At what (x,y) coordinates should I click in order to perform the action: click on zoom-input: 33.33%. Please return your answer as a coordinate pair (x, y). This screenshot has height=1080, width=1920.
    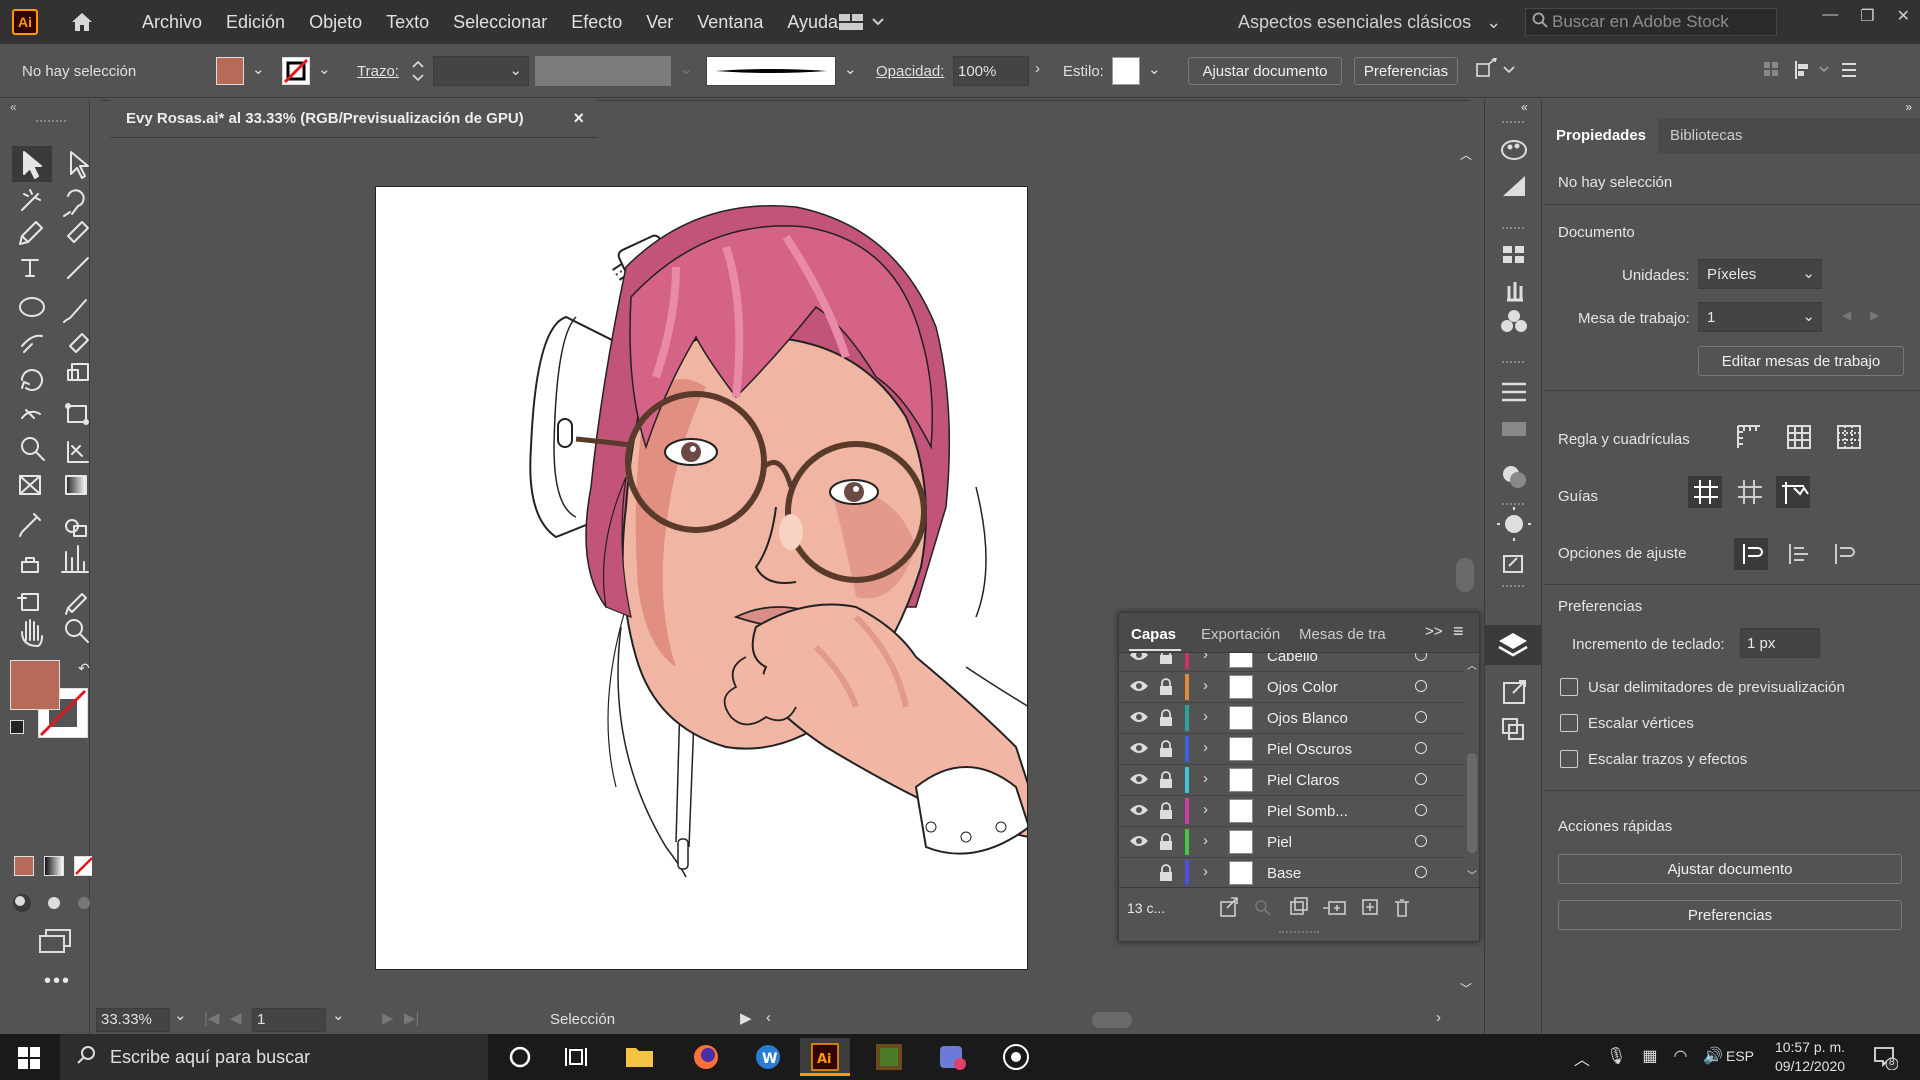
    Looking at the image, I should click on (133, 1020).